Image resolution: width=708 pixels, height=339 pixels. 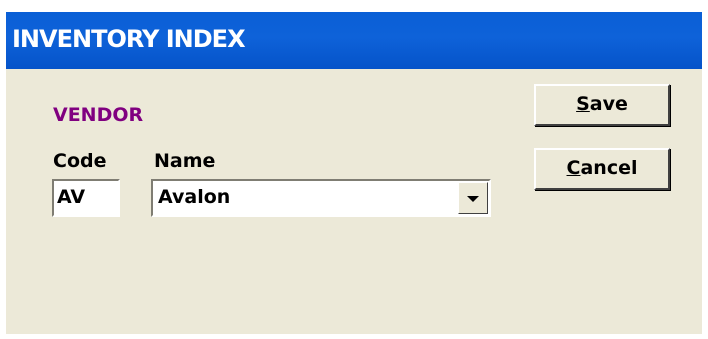 I want to click on vendor-name-value: Avalon, so click(x=194, y=197).